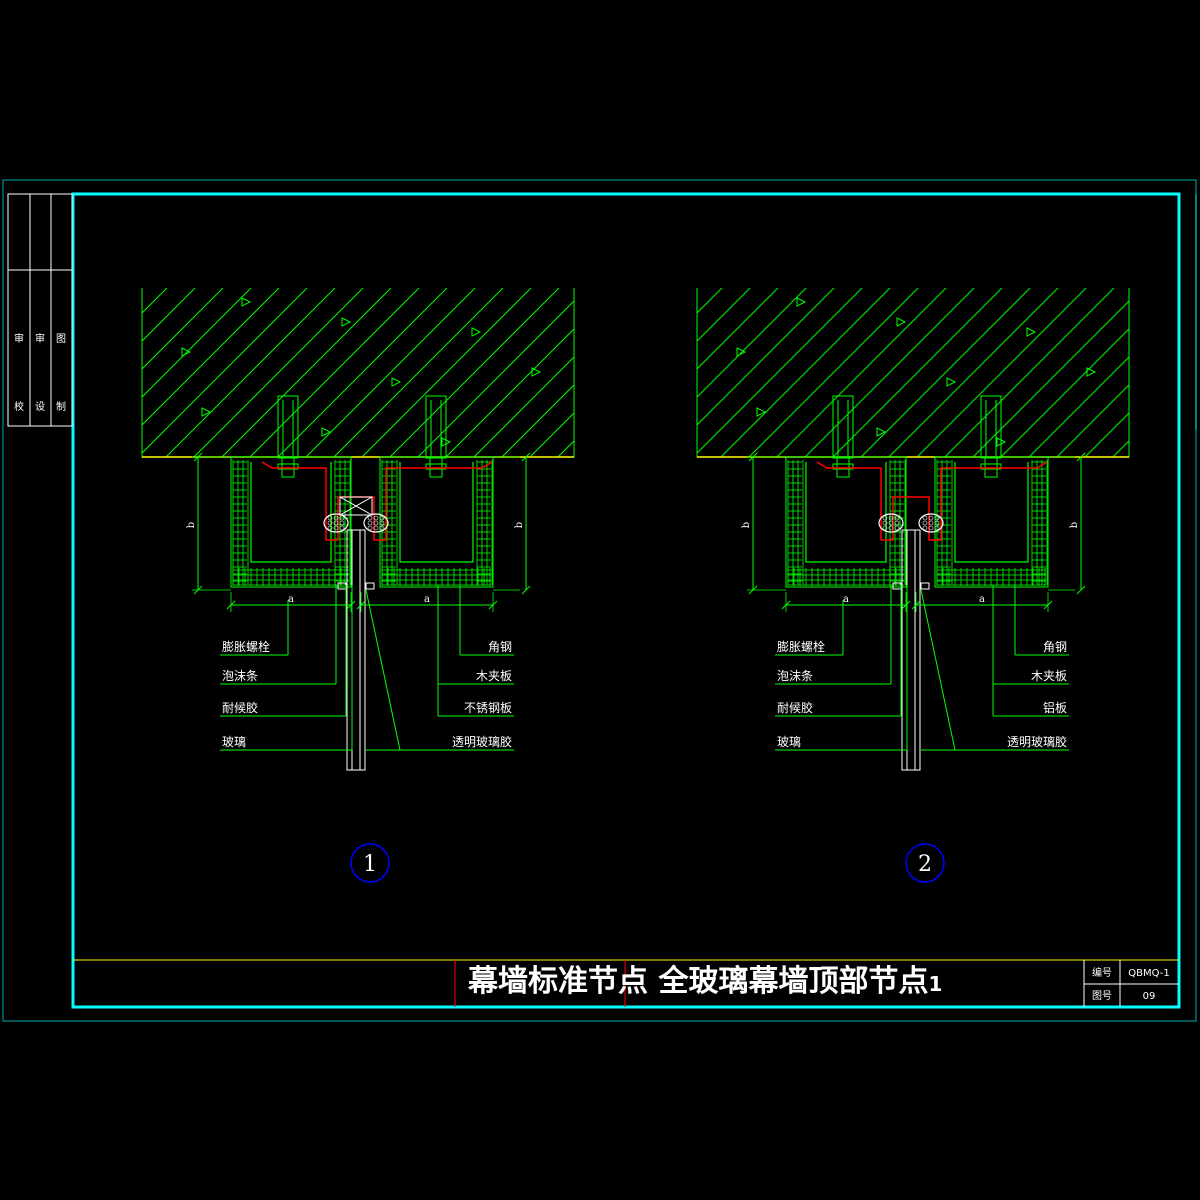  What do you see at coordinates (925, 864) in the screenshot?
I see `detail-number: 2` at bounding box center [925, 864].